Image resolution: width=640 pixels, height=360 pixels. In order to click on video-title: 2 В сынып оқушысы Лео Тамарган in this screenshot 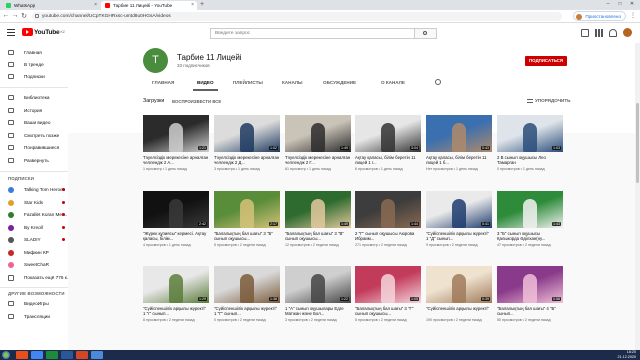, I will do `click(530, 160)`.